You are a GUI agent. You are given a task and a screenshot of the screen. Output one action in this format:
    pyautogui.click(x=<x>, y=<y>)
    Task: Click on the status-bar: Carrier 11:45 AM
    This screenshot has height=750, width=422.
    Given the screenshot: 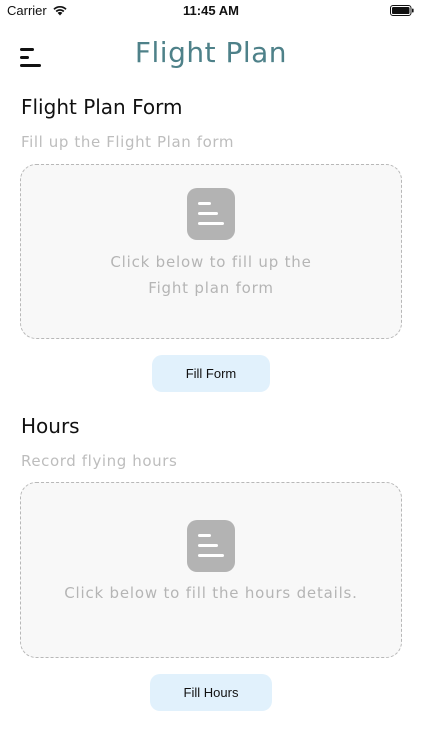 What is the action you would take?
    pyautogui.click(x=211, y=11)
    